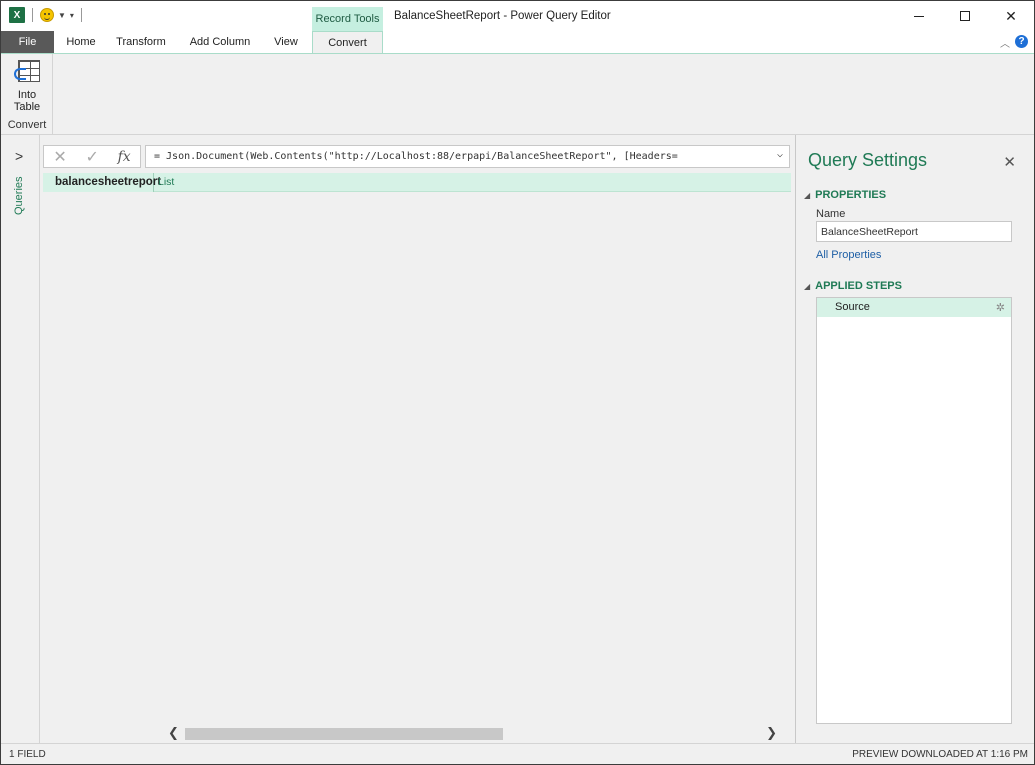 This screenshot has height=765, width=1035. What do you see at coordinates (347, 42) in the screenshot?
I see `tab-convert: Convert` at bounding box center [347, 42].